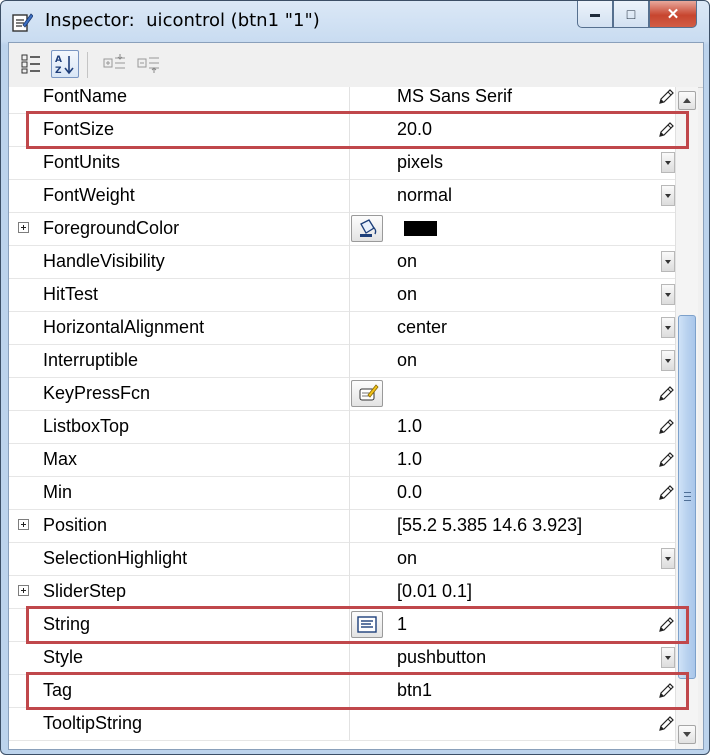 The image size is (710, 755). I want to click on property-value: [55.2 5.385 14.6 3.923], so click(522, 525).